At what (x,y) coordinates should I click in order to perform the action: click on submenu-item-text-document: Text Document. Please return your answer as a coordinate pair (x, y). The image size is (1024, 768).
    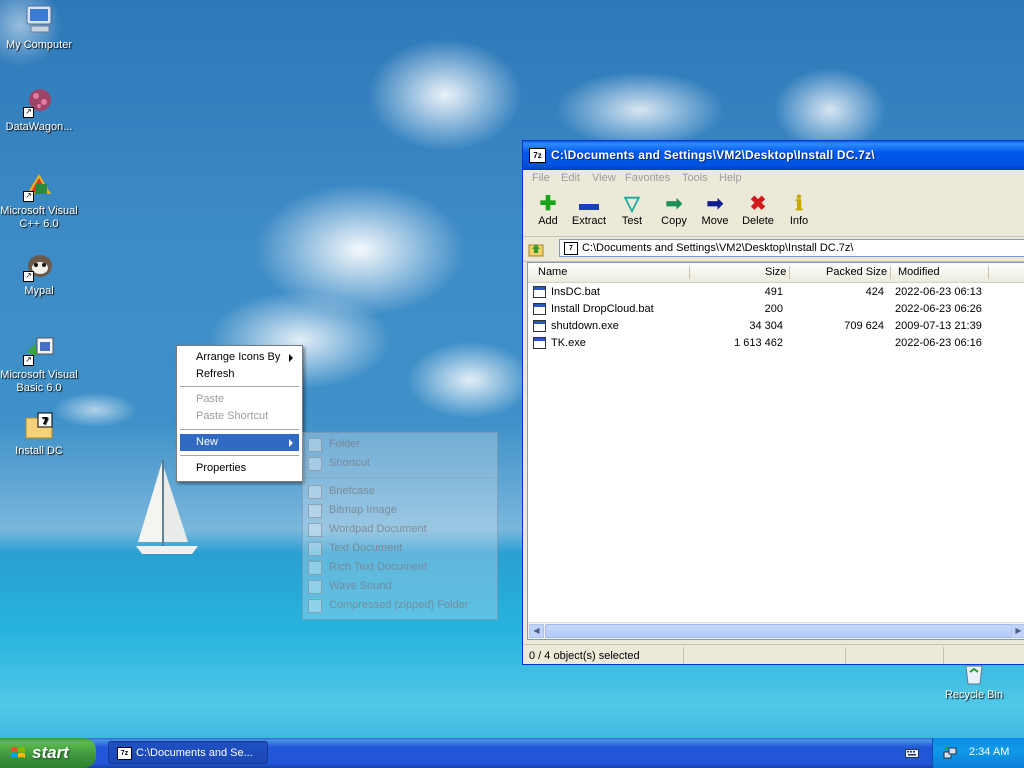
    Looking at the image, I should click on (400, 548).